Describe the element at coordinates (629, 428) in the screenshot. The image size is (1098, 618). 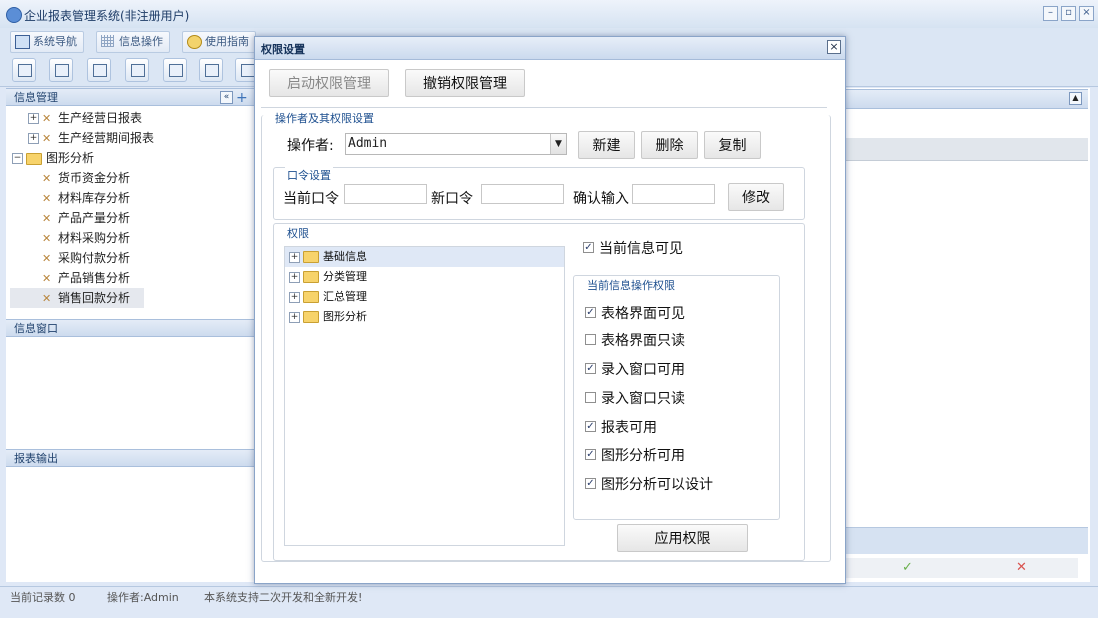
I see `ops-label-report-enabled: 报表可用` at that location.